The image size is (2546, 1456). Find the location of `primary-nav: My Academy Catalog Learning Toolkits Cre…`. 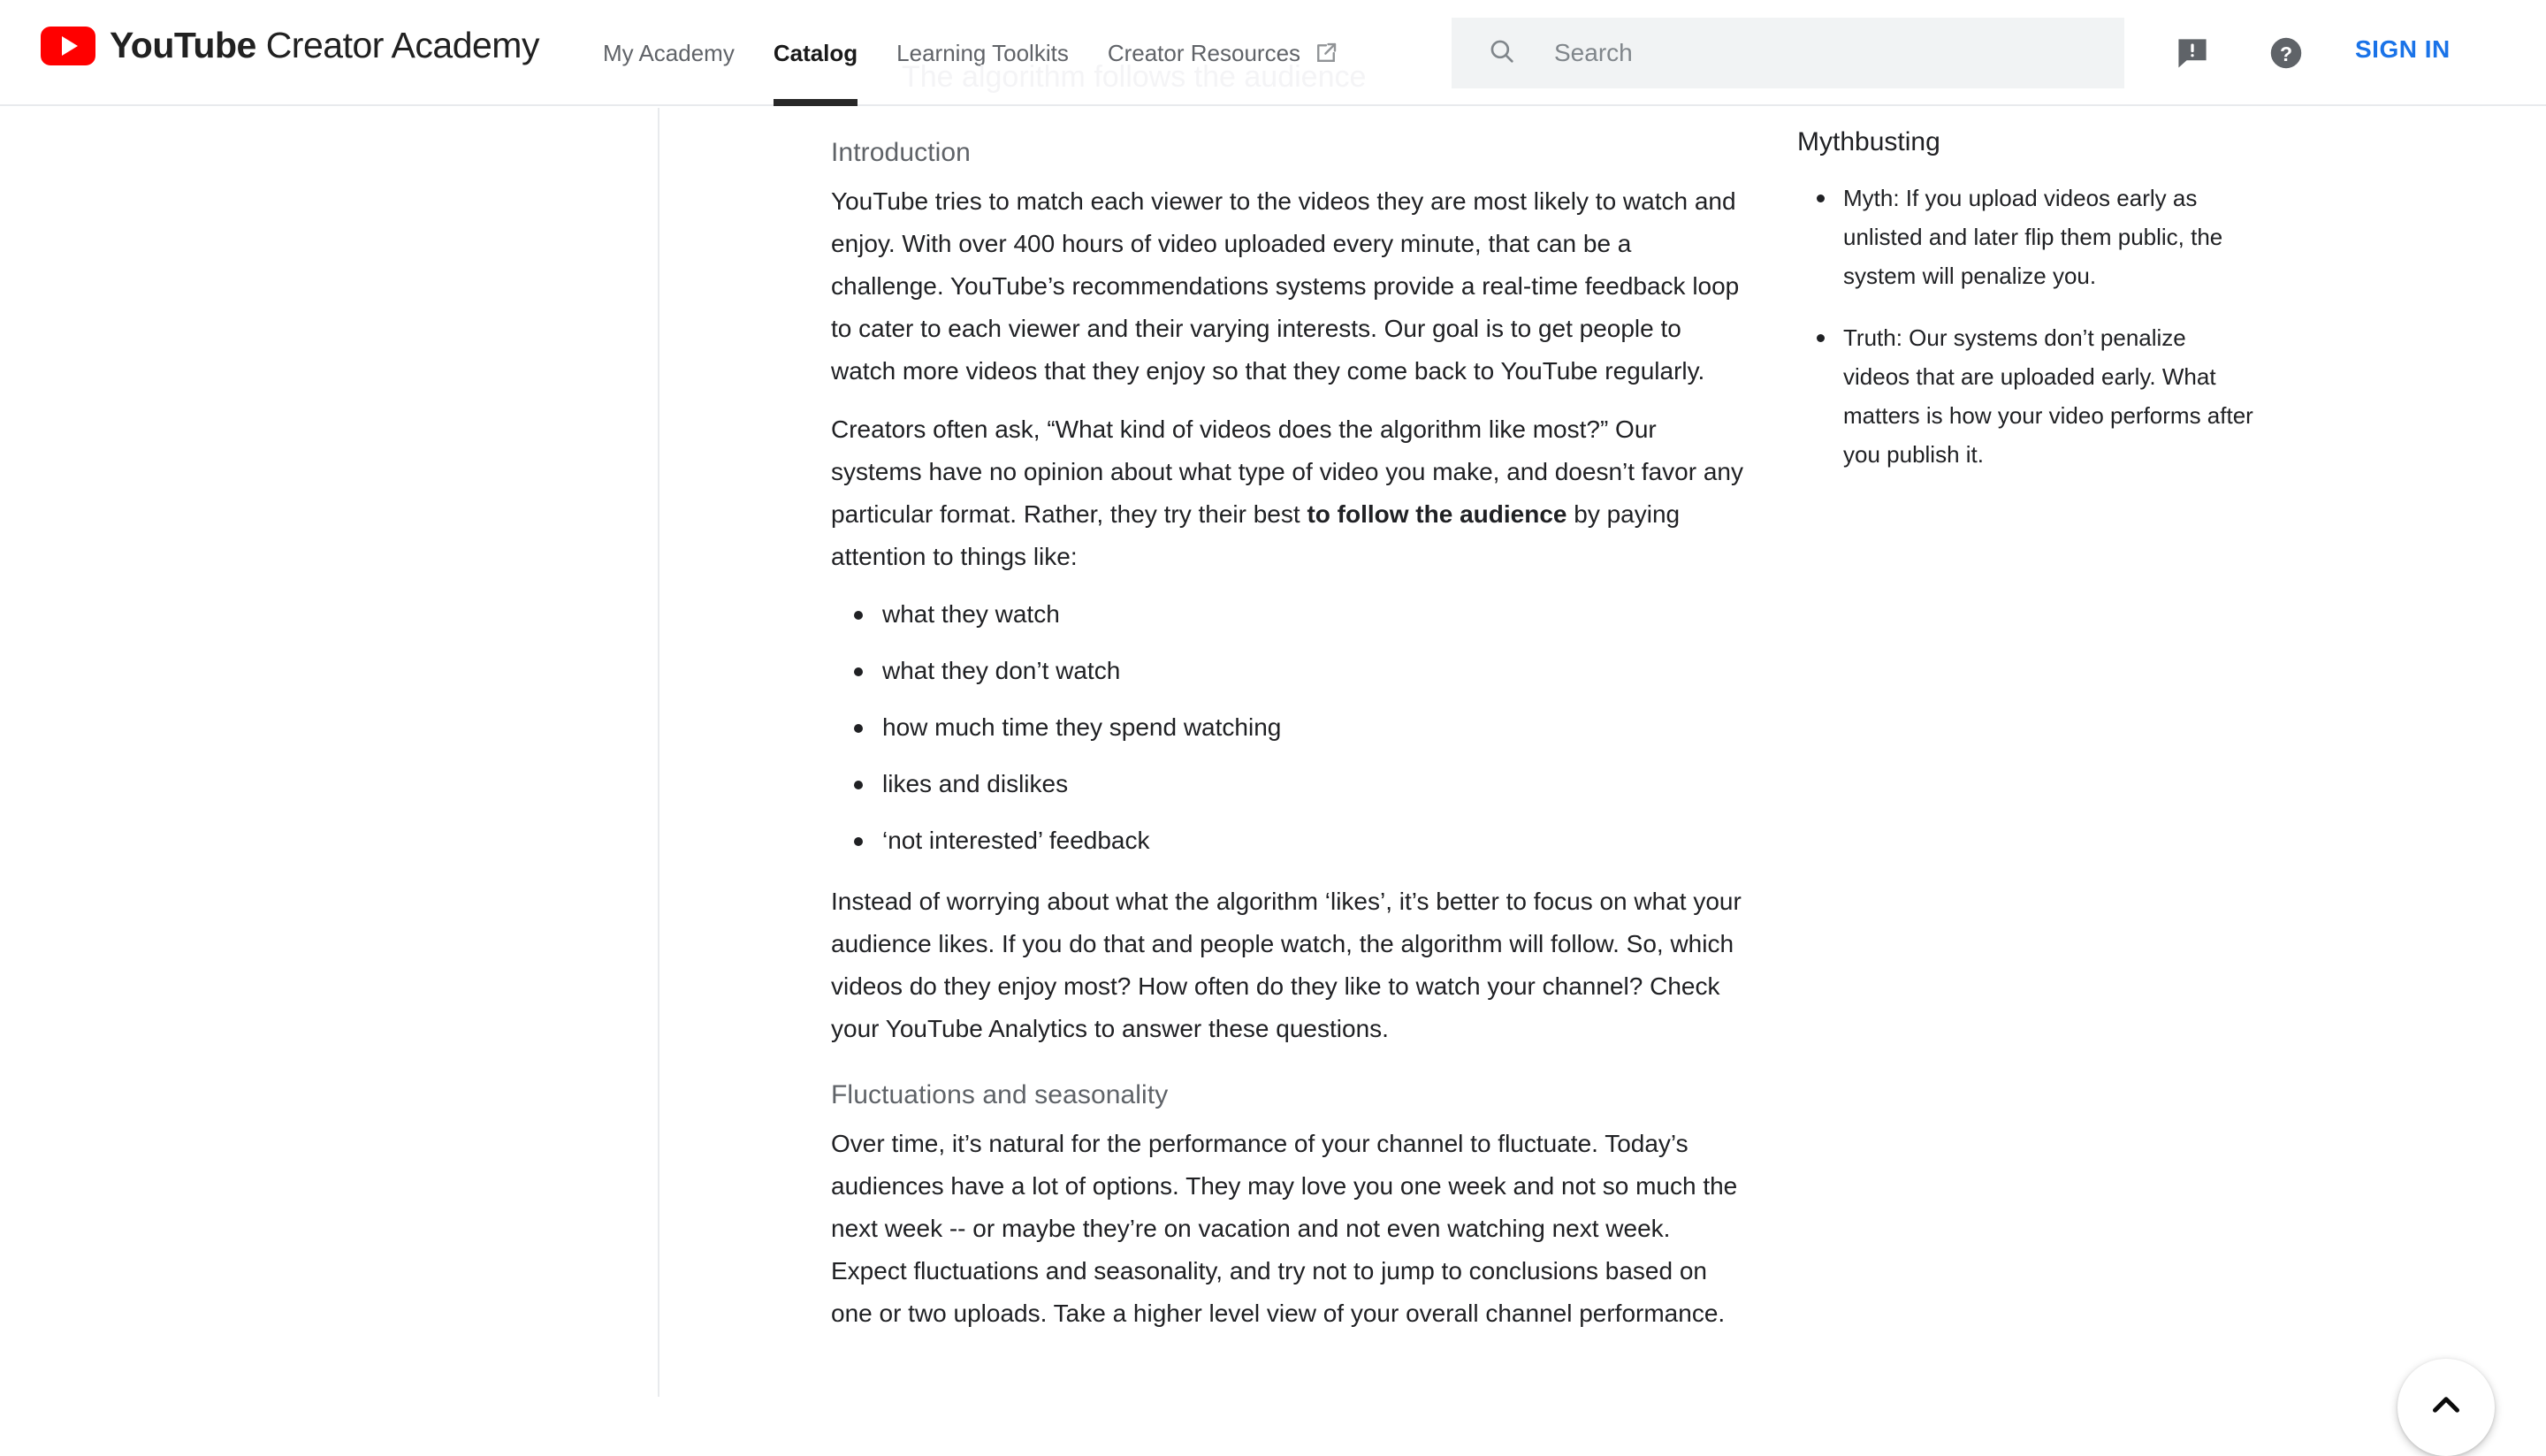

primary-nav: My Academy Catalog Learning Toolkits Cre… is located at coordinates (971, 53).